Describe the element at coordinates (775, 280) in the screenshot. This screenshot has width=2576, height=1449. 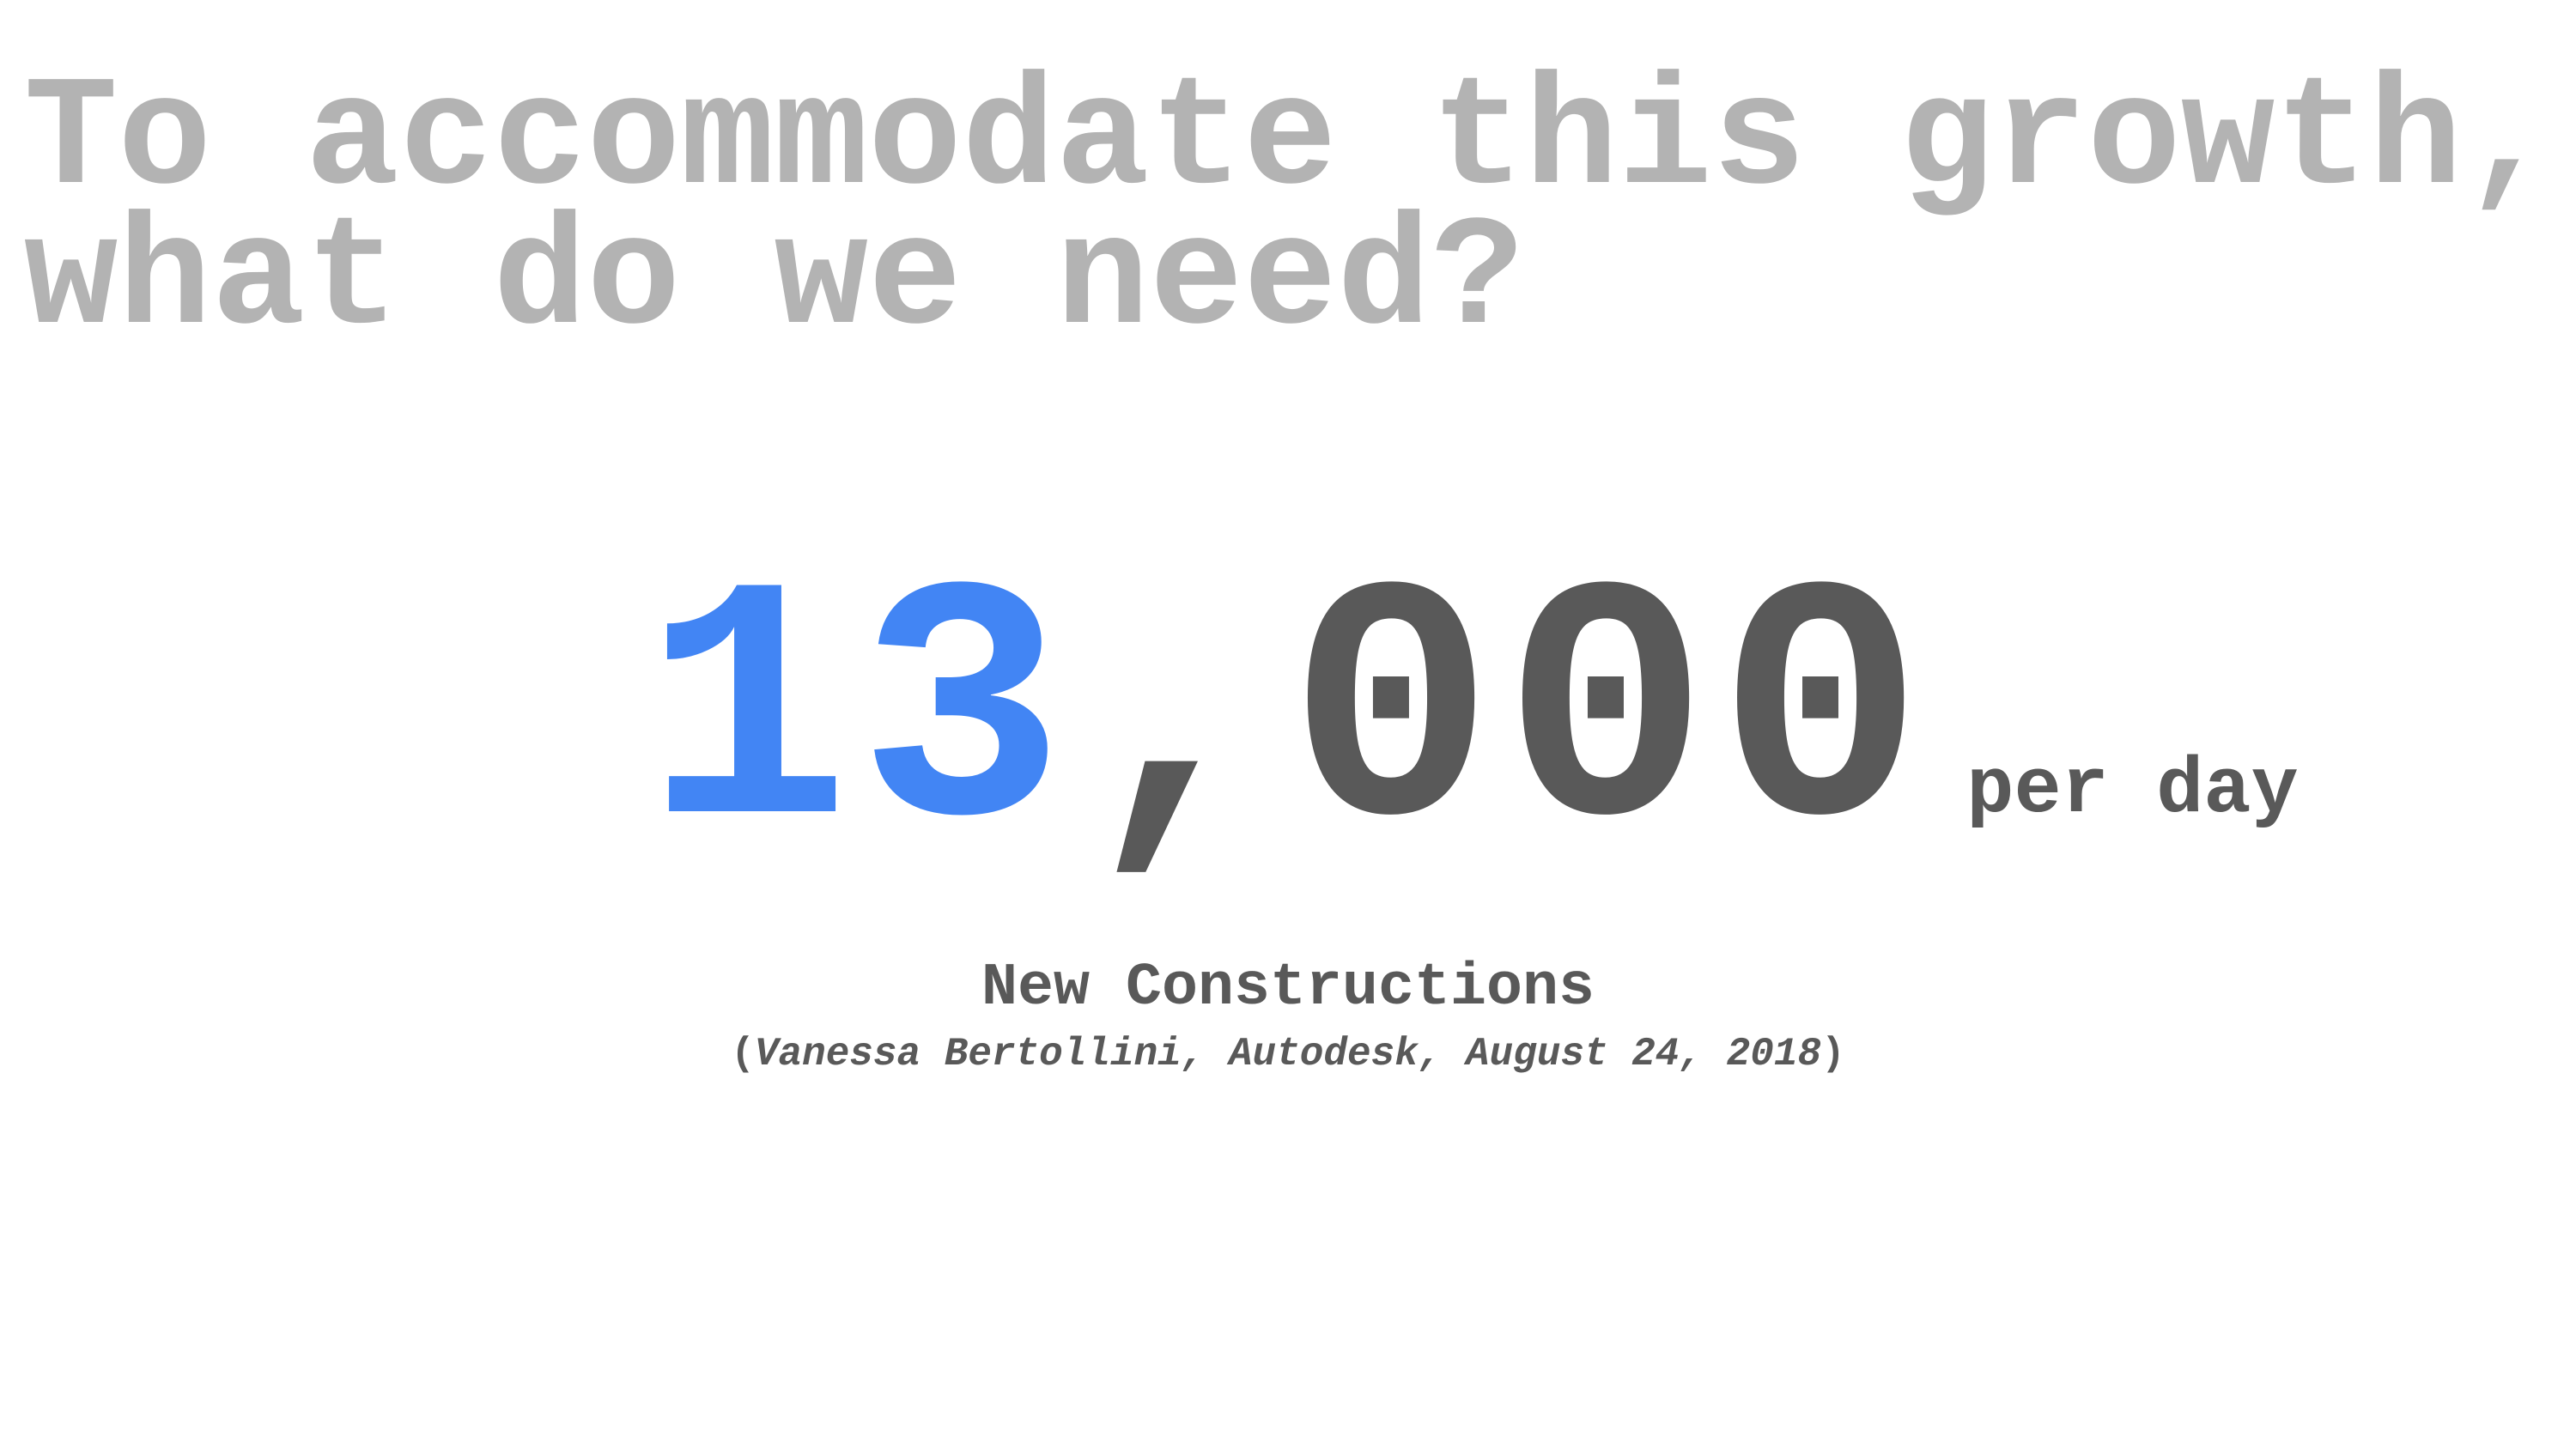
I see `headline-line-2: what do we need?` at that location.